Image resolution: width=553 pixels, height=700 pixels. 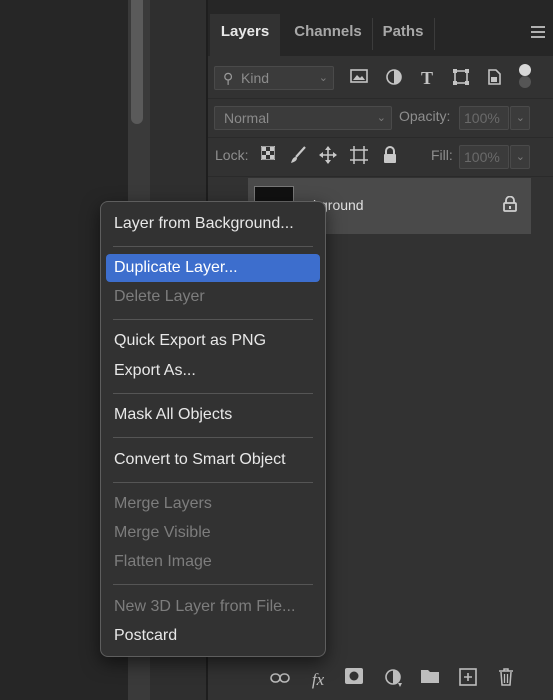 I want to click on filter-kind-select: ⚲ Kind ⌄, so click(x=274, y=78).